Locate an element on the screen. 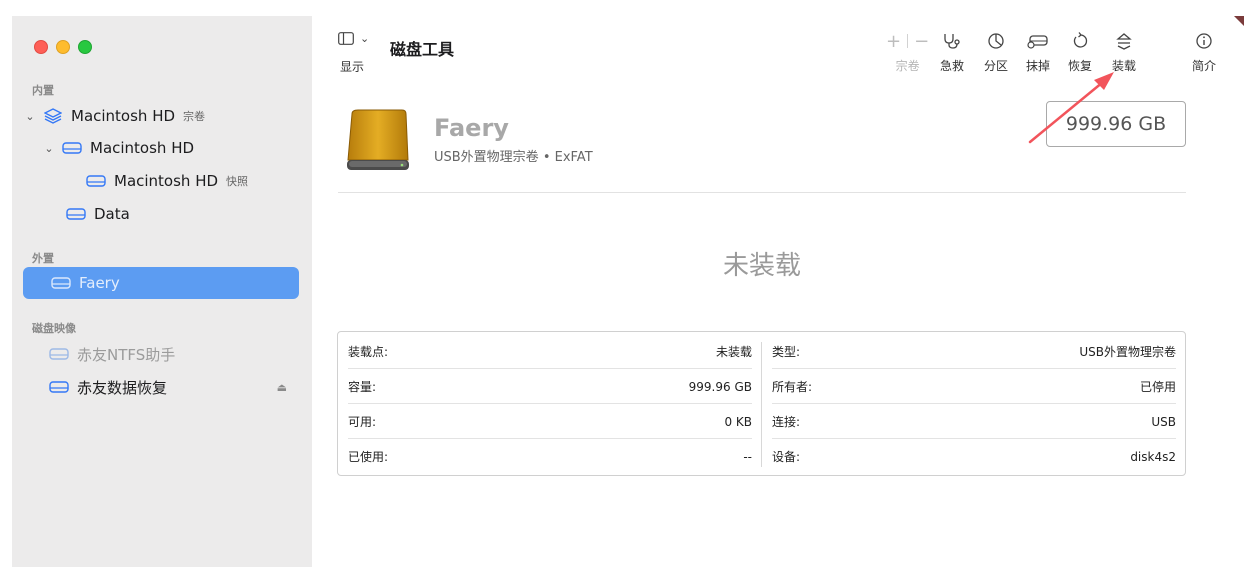  window-controls is located at coordinates (63, 47).